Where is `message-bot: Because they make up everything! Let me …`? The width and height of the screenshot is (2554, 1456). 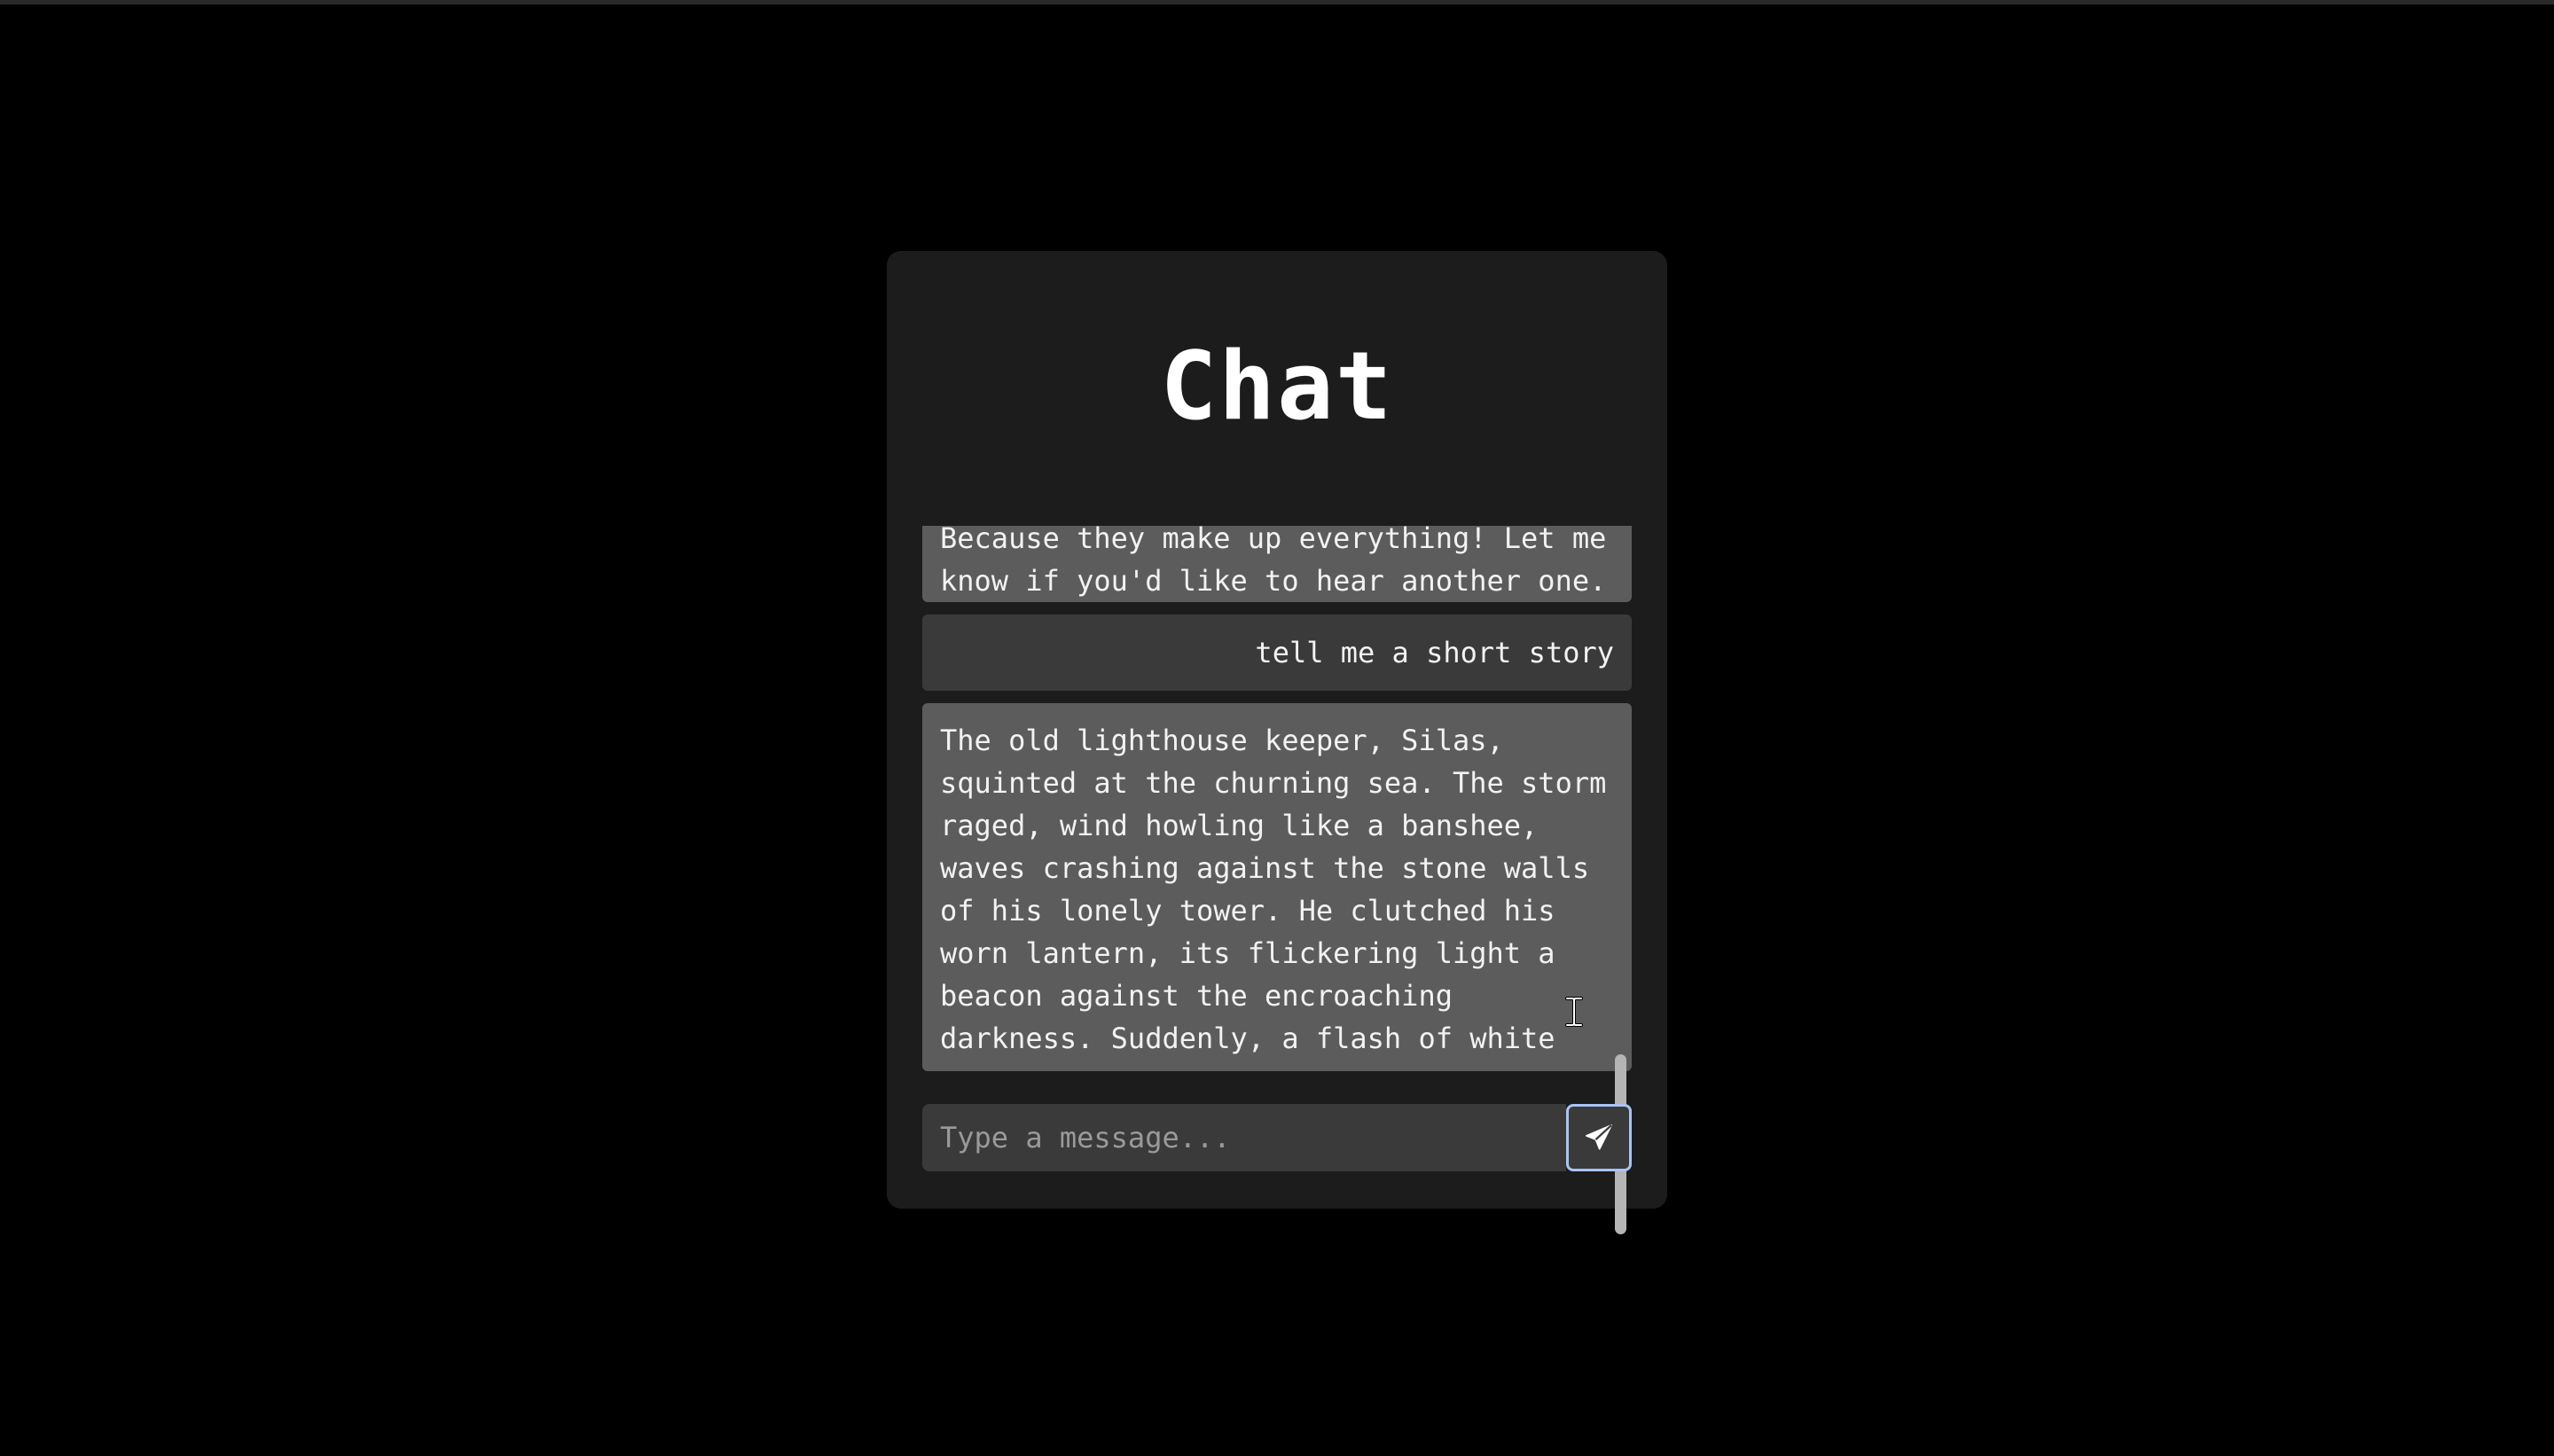 message-bot: Because they make up everything! Let me … is located at coordinates (1277, 564).